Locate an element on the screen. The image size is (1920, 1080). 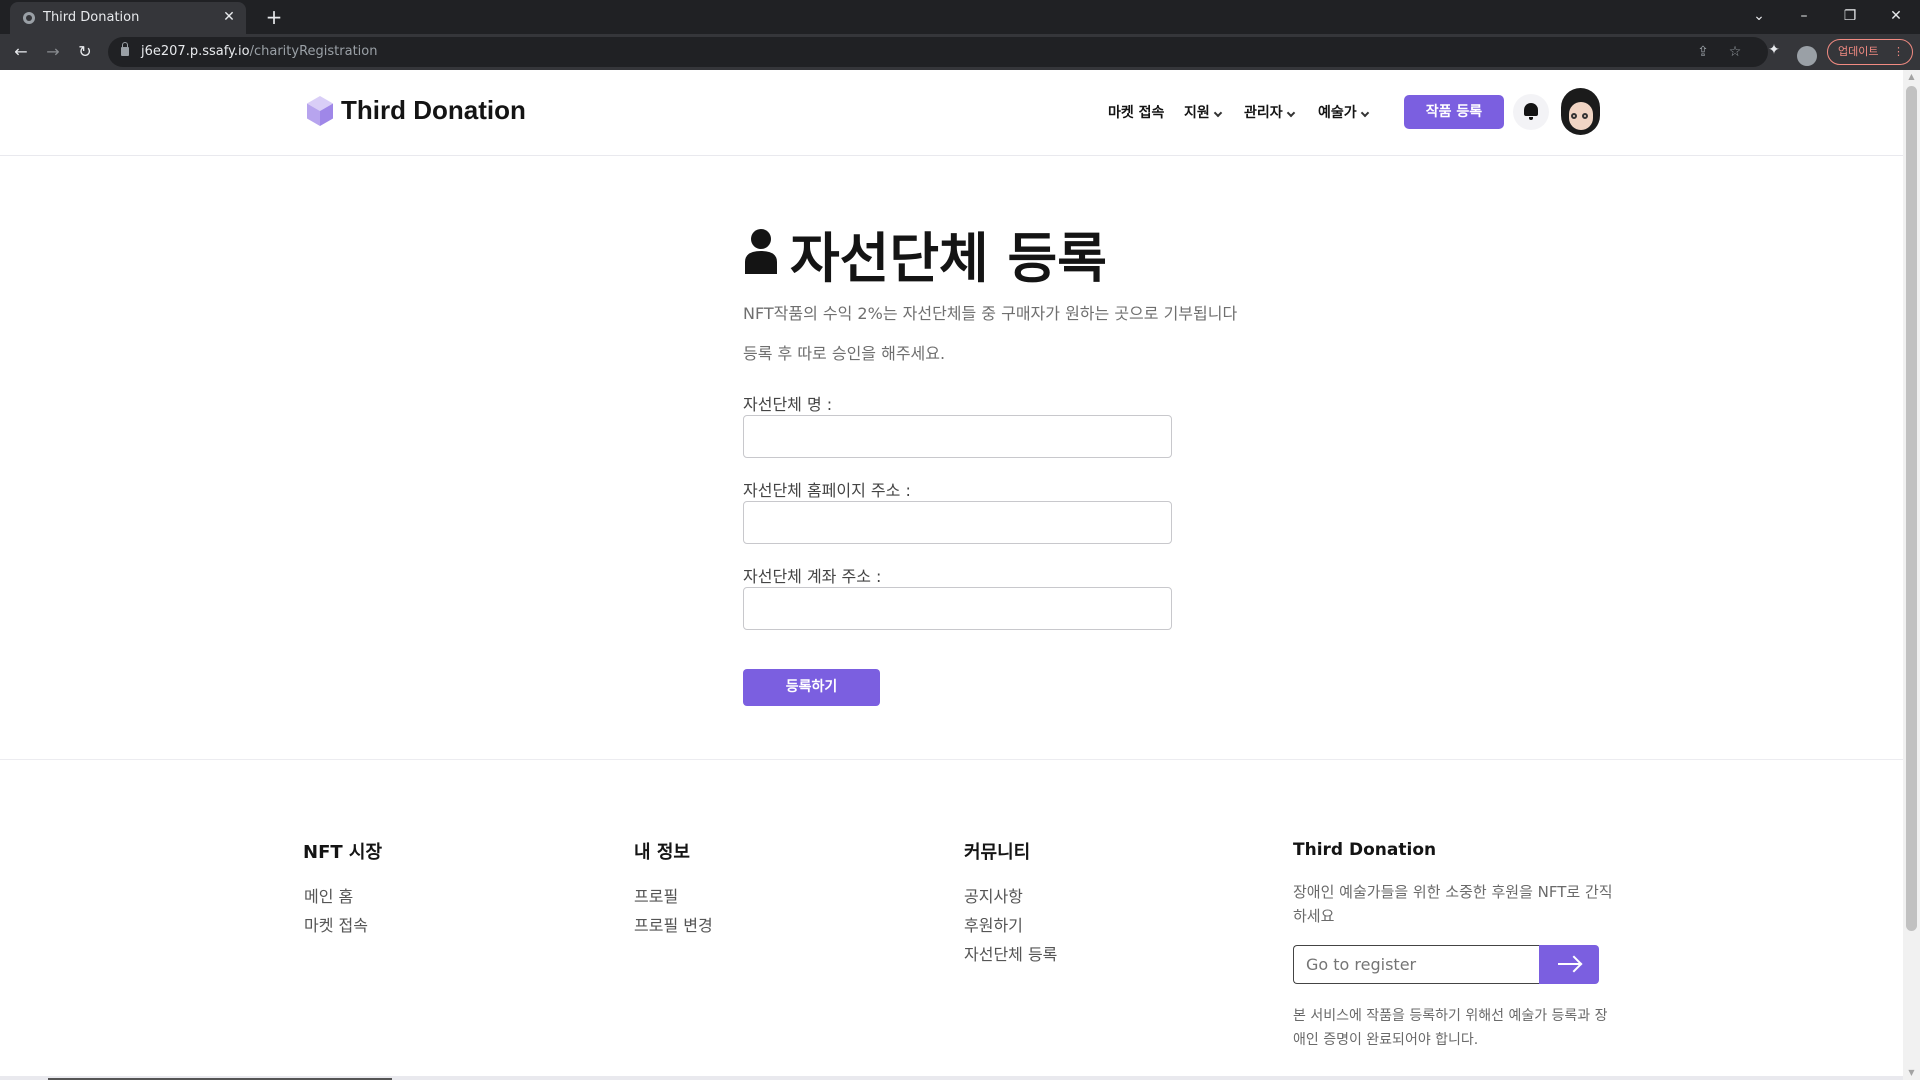
lock-icon is located at coordinates (125, 49).